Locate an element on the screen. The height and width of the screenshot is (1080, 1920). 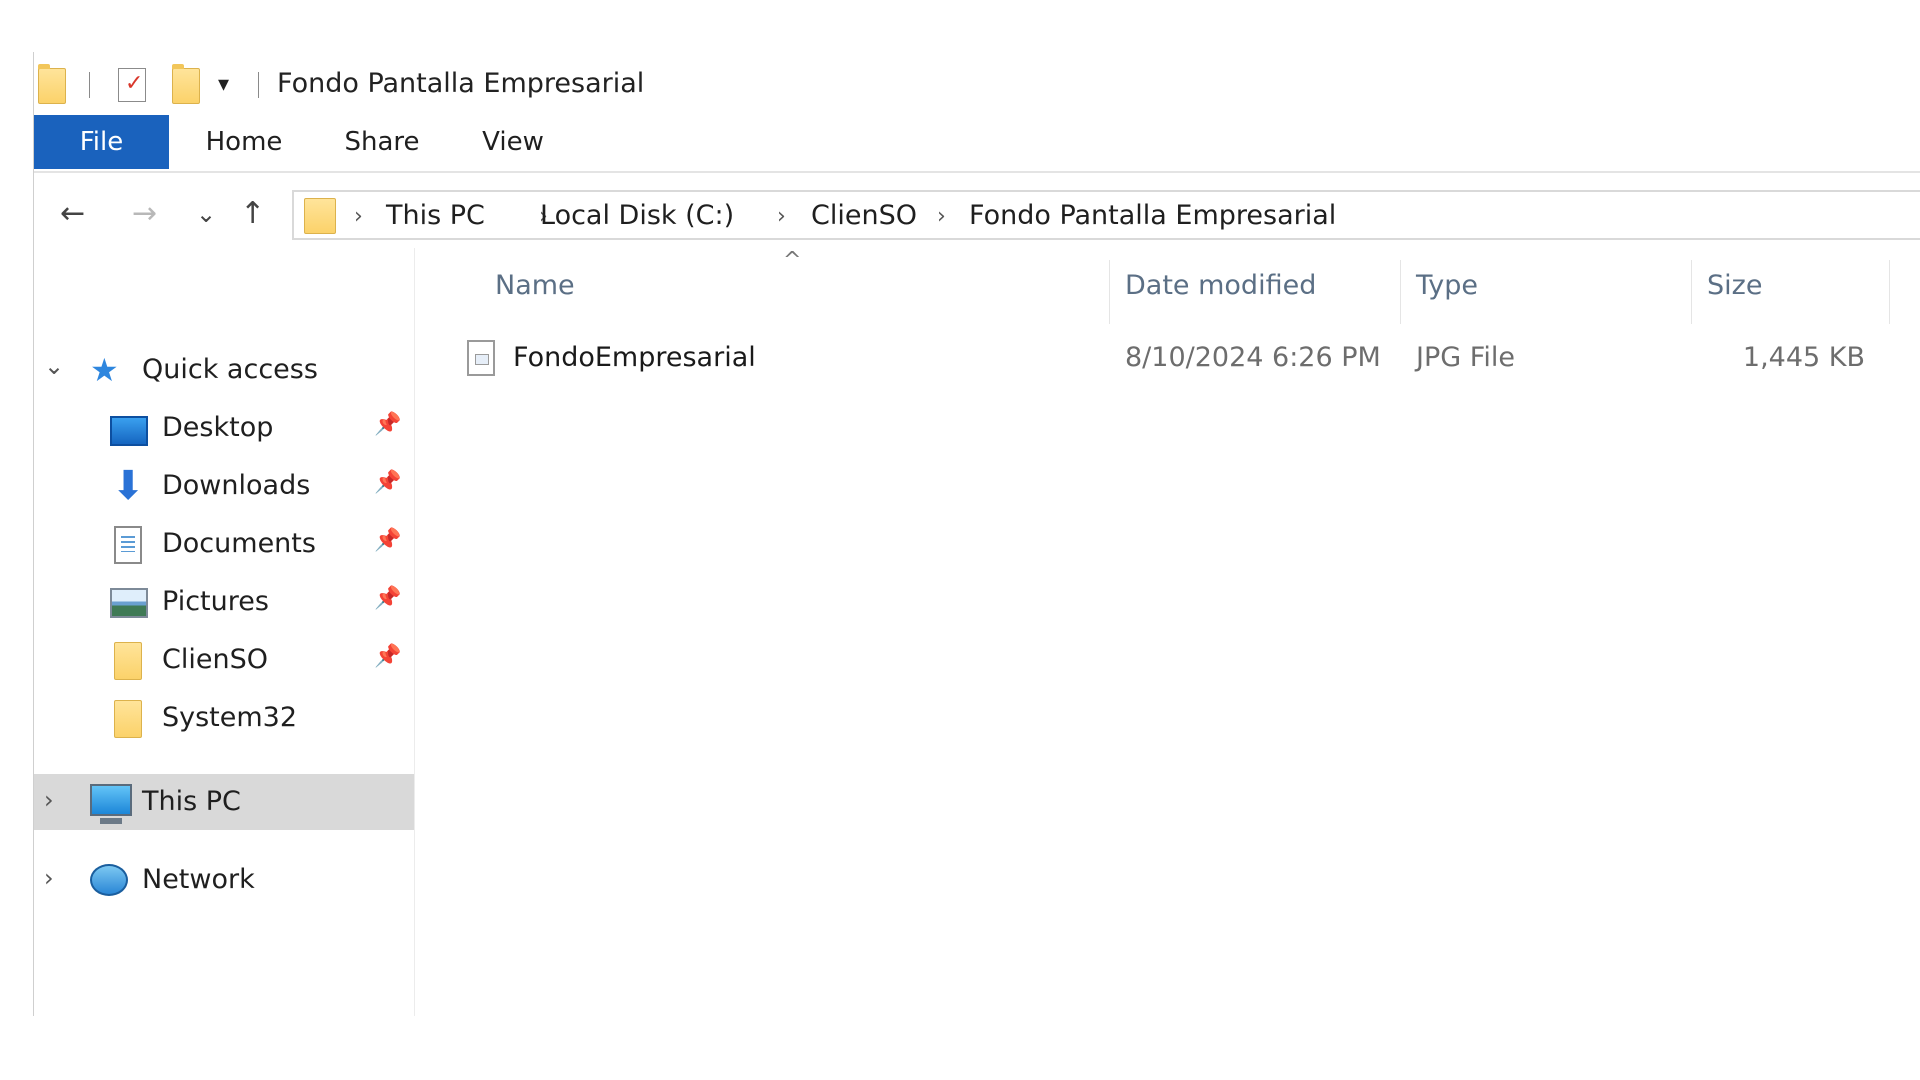
sidebar-item-quick-access: ⌄ ★ Quick access is located at coordinates (224, 370).